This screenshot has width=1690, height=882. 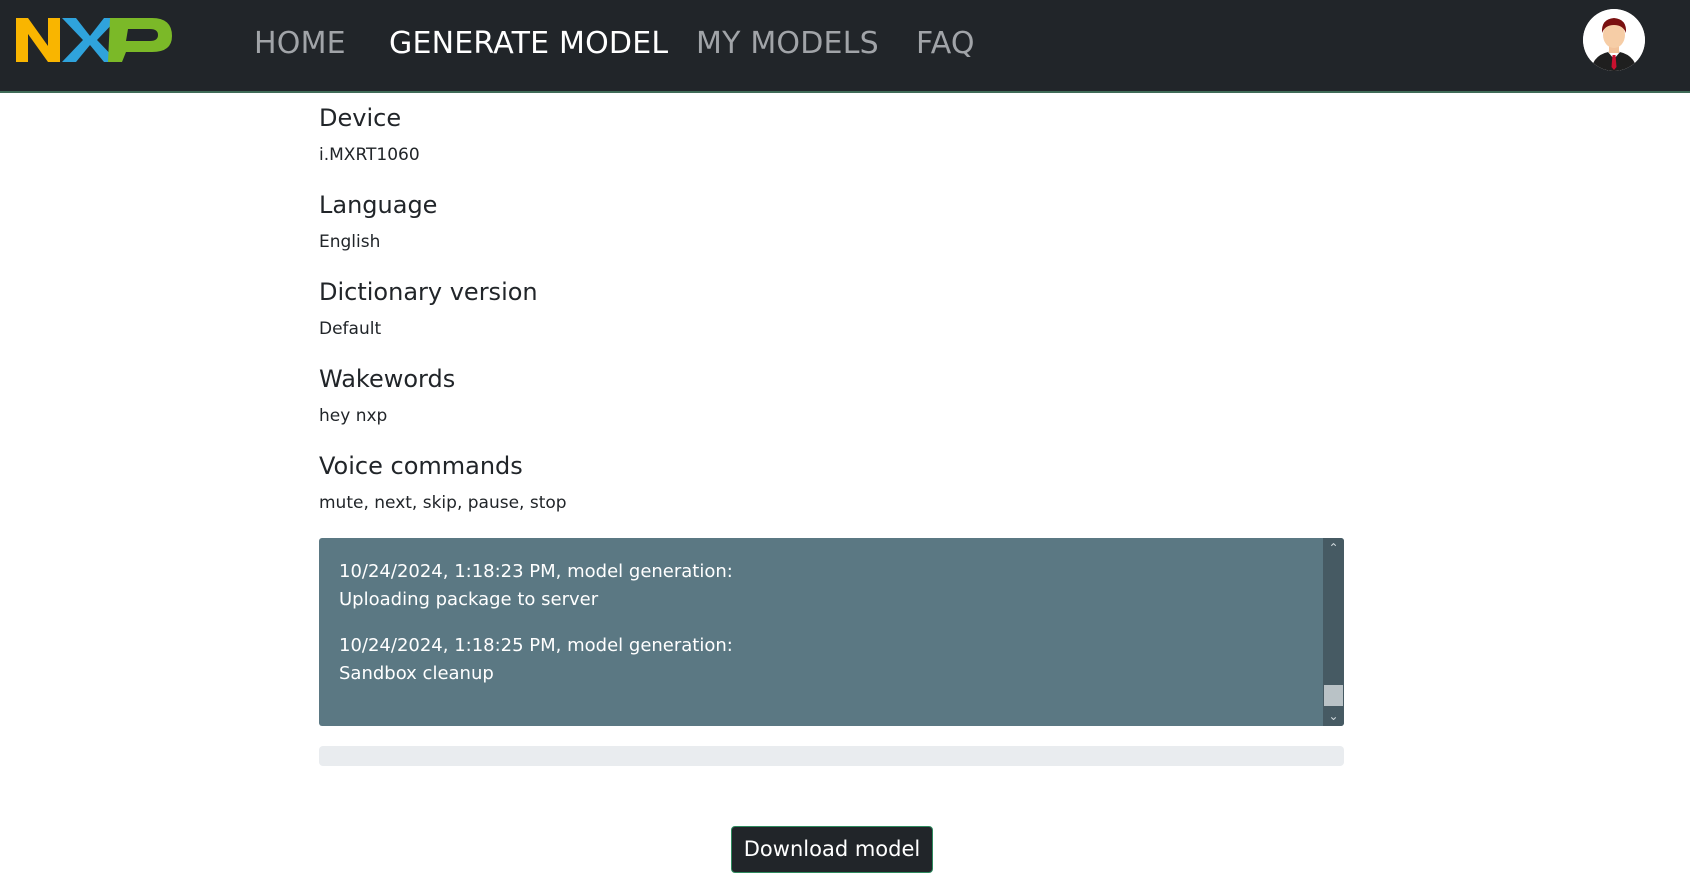 I want to click on log-message: Uploading package to server, so click(x=469, y=599).